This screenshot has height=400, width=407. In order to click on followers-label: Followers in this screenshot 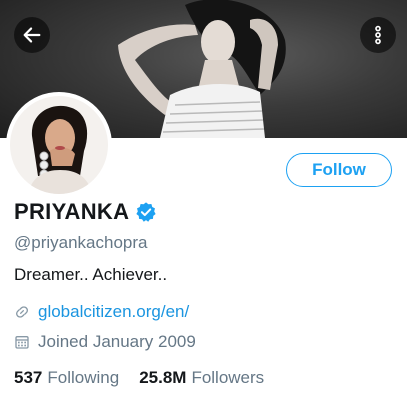, I will do `click(228, 377)`.